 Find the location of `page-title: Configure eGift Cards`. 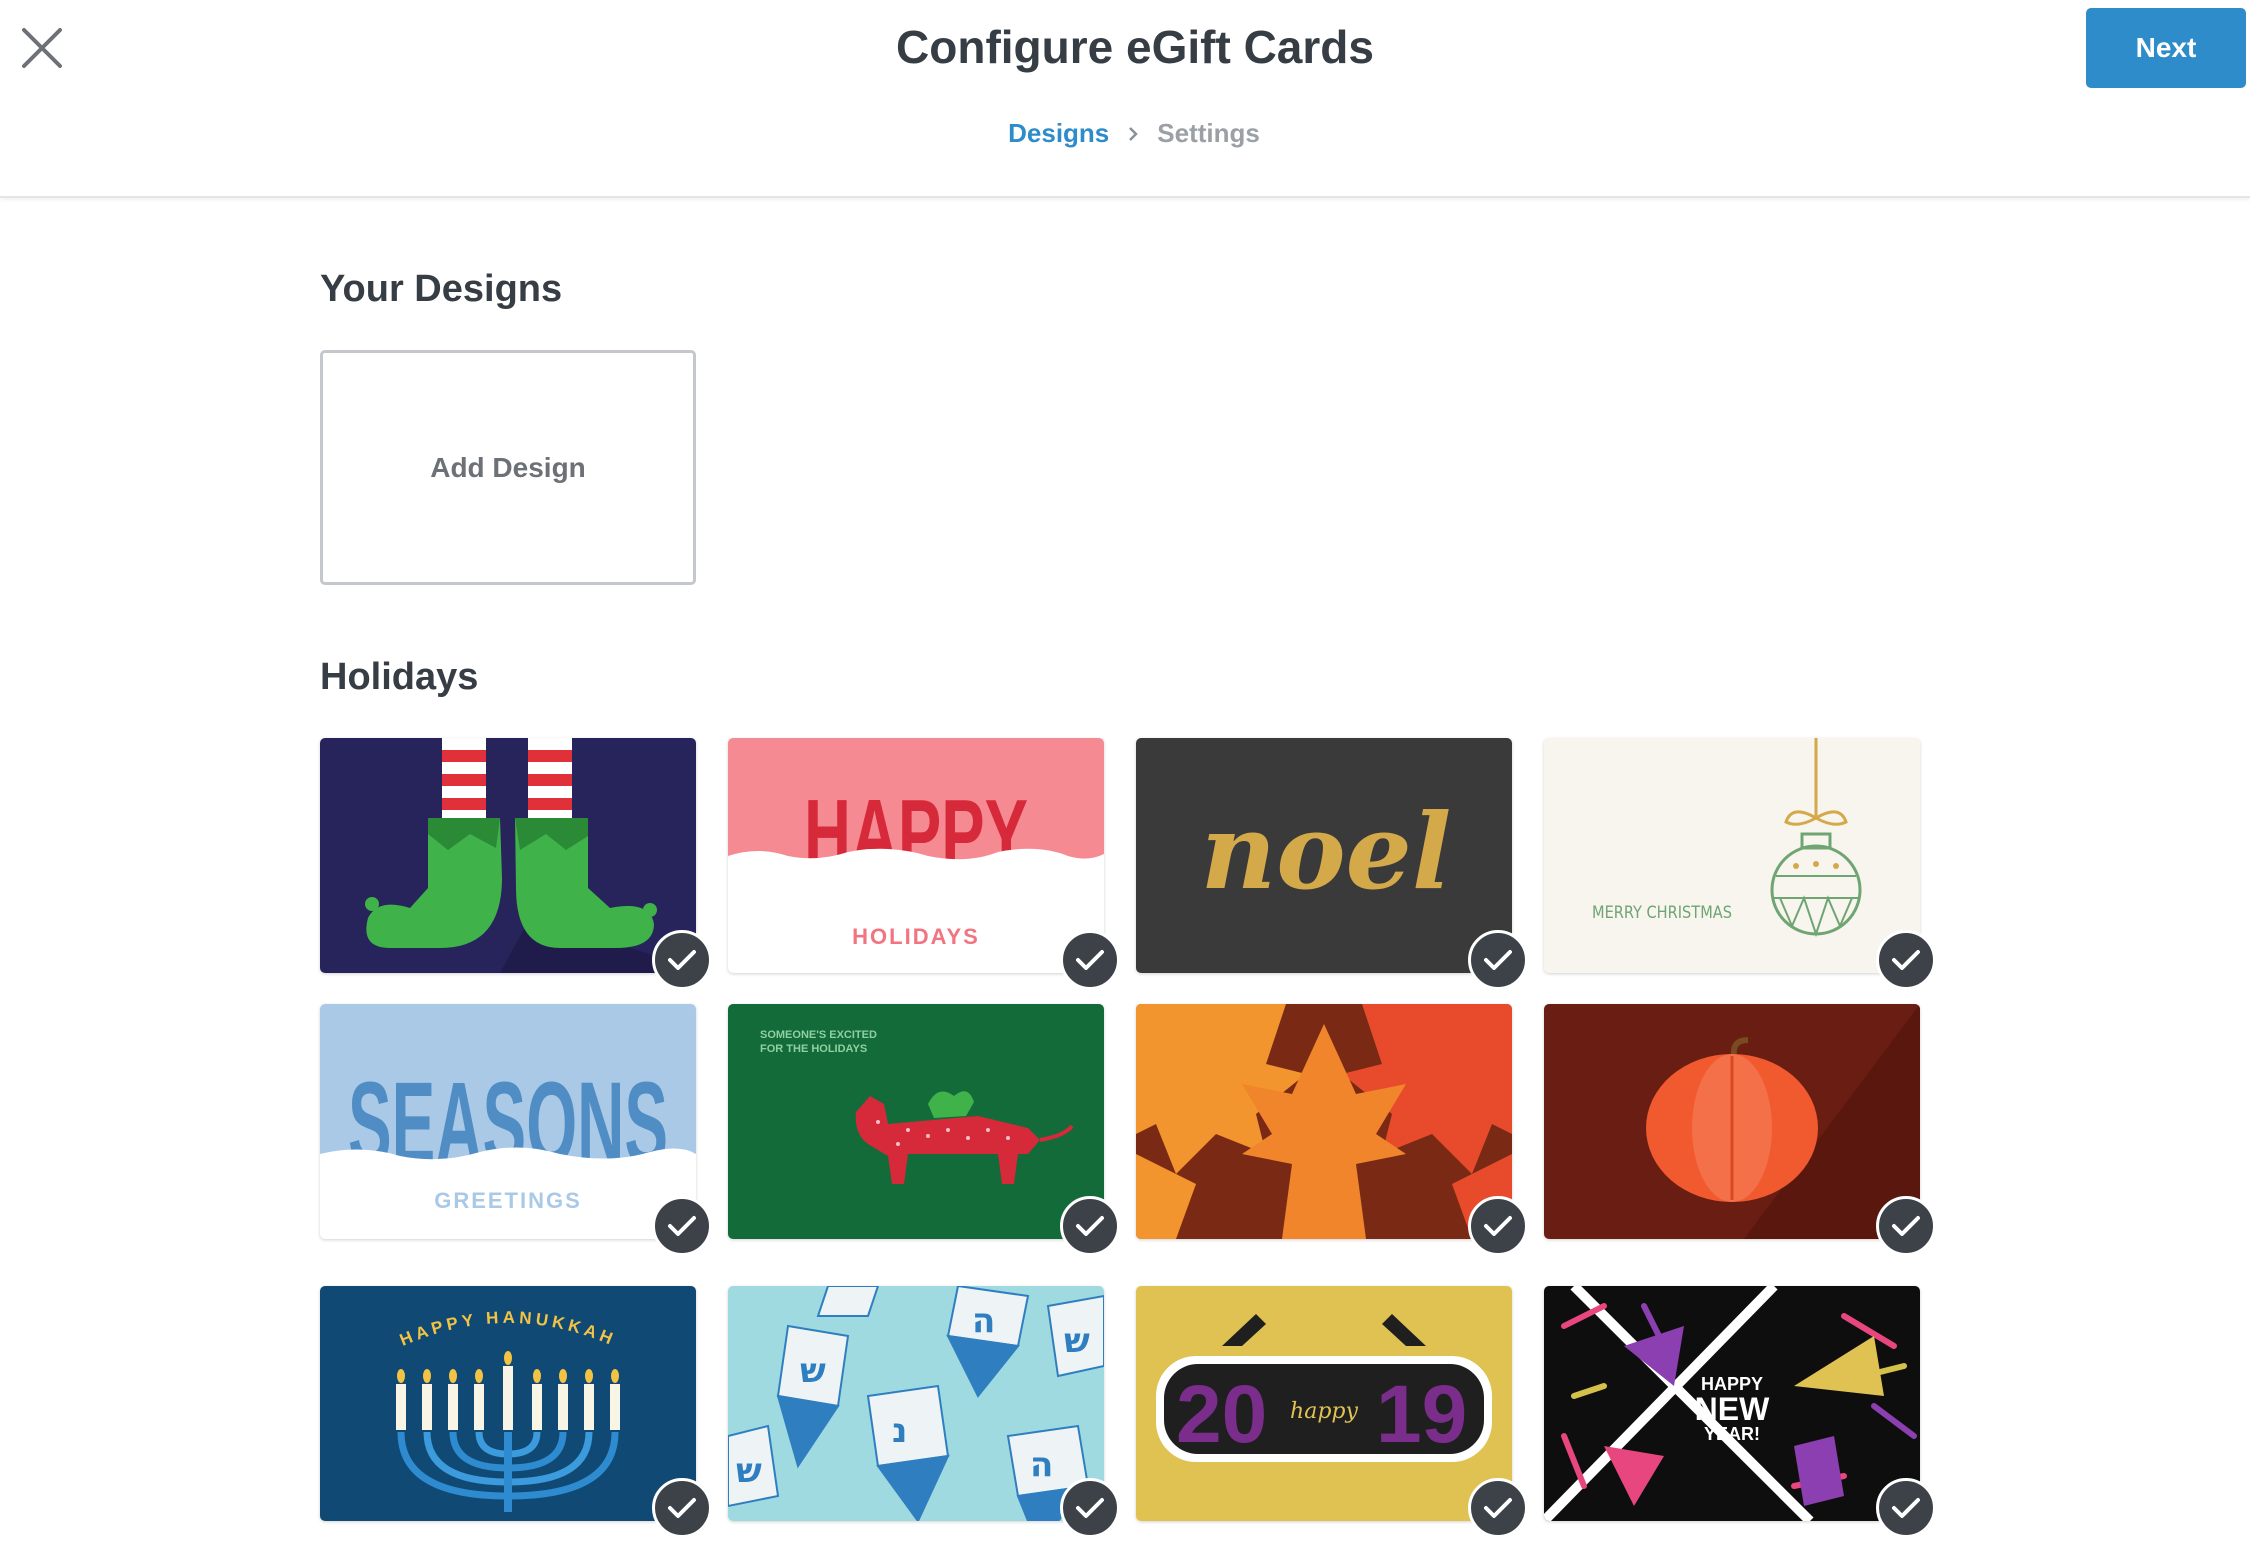

page-title: Configure eGift Cards is located at coordinates (1135, 47).